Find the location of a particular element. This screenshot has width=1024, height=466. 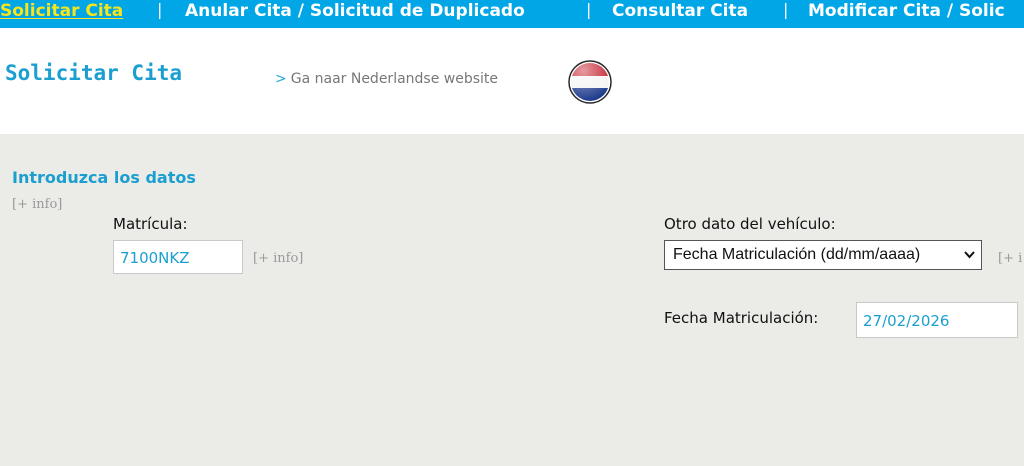

dutch-website-link: > Ga naar Nederlandse website is located at coordinates (386, 79).